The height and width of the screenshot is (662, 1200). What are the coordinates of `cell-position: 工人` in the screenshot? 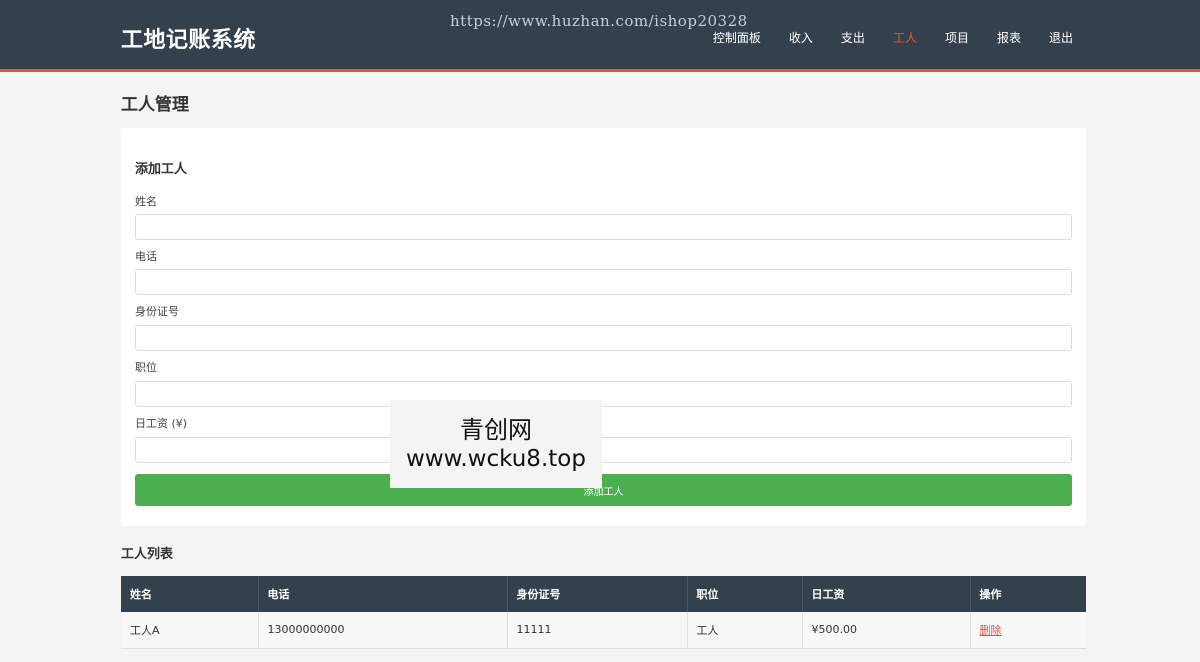 It's located at (745, 630).